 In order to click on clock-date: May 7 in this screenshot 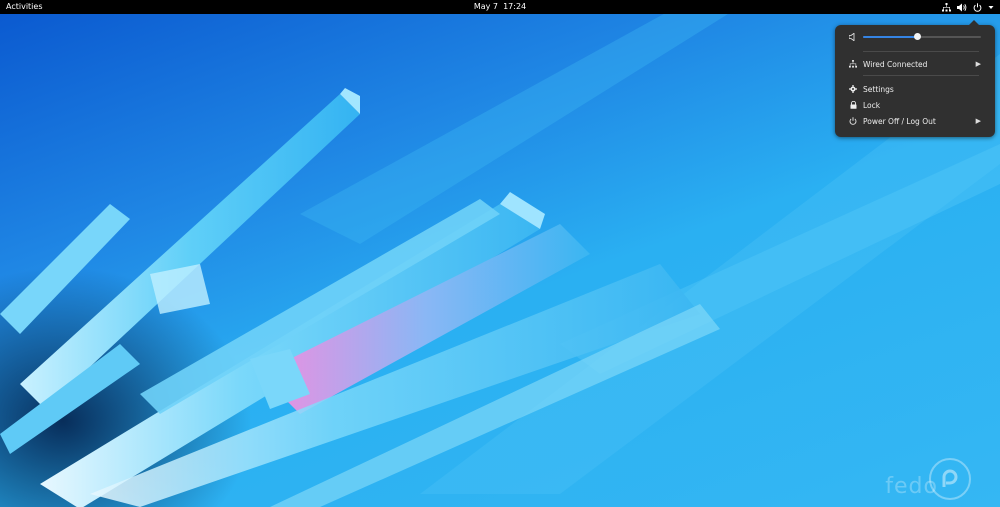, I will do `click(485, 6)`.